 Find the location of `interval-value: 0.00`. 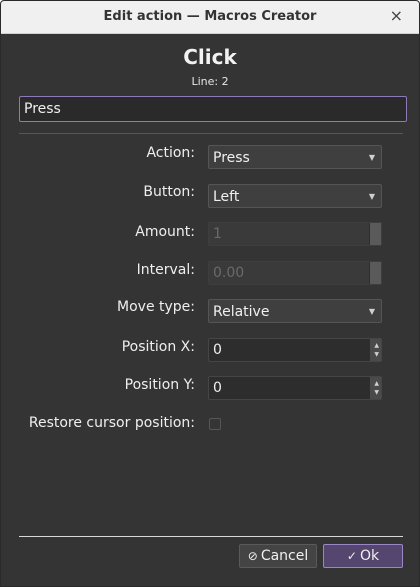

interval-value: 0.00 is located at coordinates (229, 273).